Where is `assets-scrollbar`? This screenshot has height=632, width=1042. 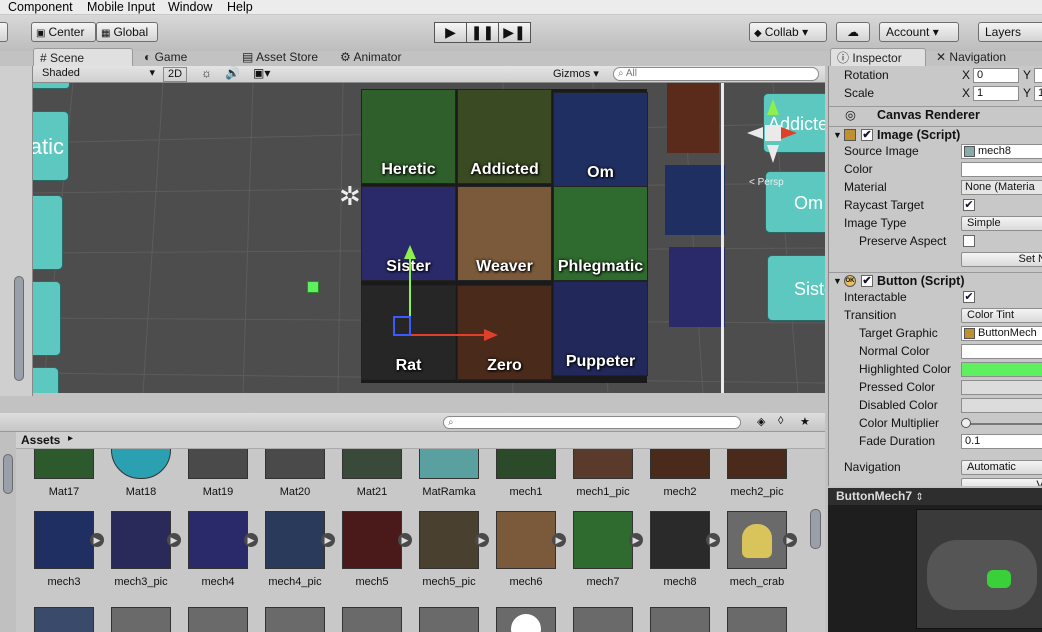 assets-scrollbar is located at coordinates (815, 529).